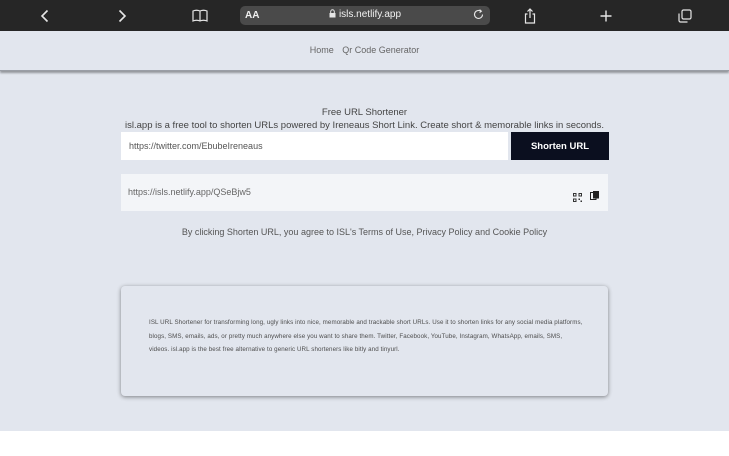 This screenshot has height=456, width=729. I want to click on page-bottom, so click(364, 443).